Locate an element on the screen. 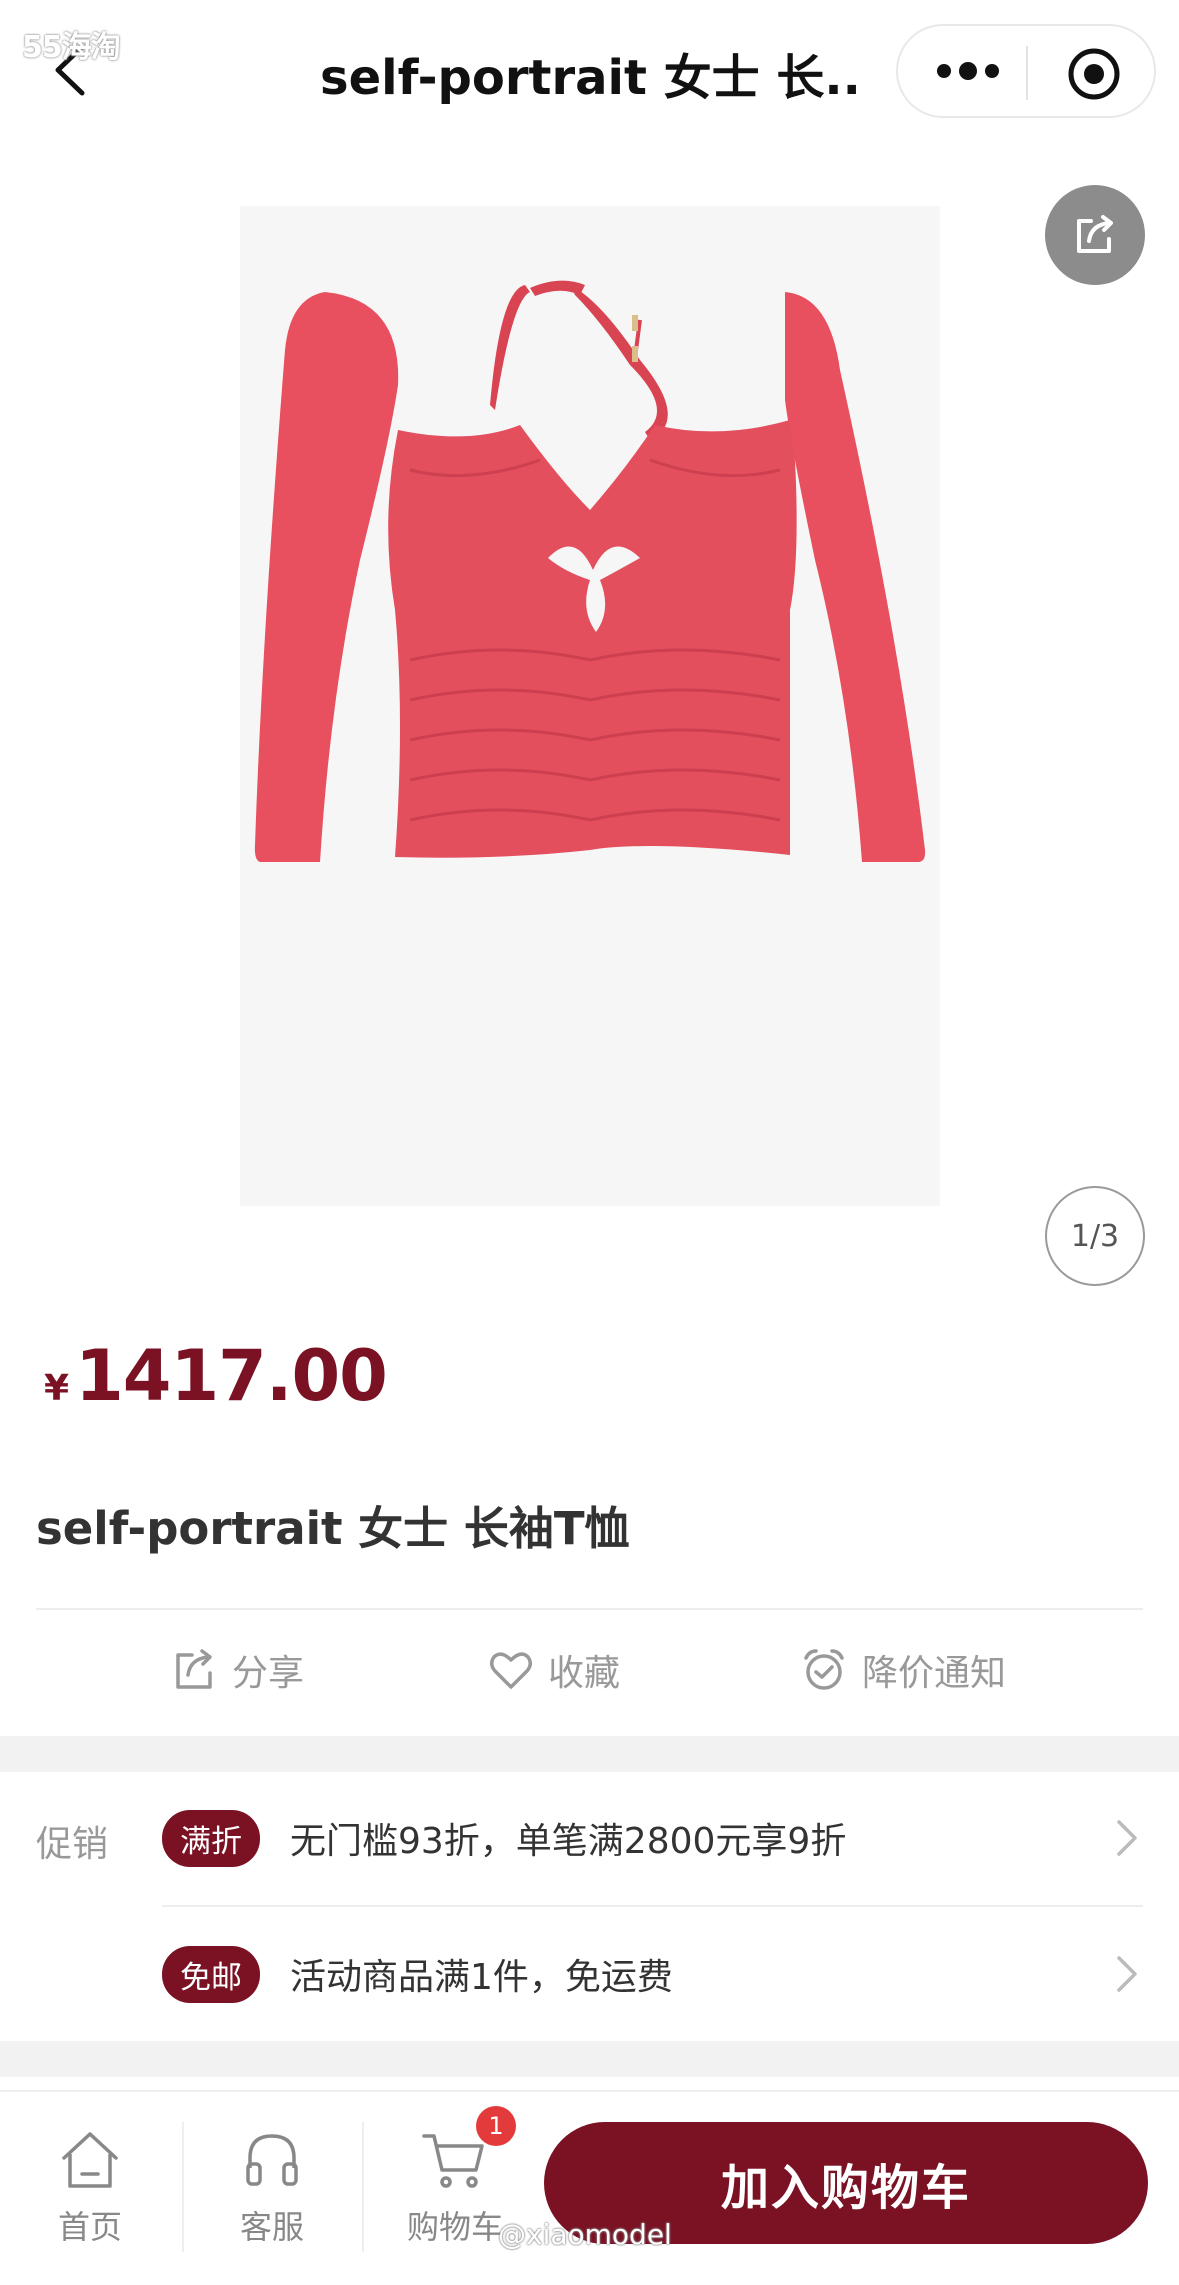 This screenshot has width=1179, height=2285. price-amount: 1417.00 is located at coordinates (231, 1376).